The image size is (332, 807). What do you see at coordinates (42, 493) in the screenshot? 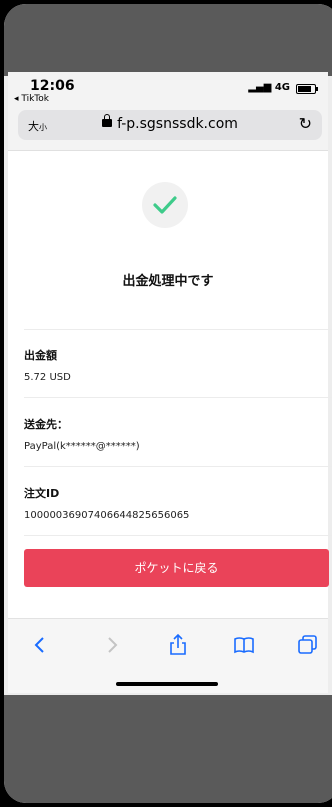
I see `order-id-label: 注文ID` at bounding box center [42, 493].